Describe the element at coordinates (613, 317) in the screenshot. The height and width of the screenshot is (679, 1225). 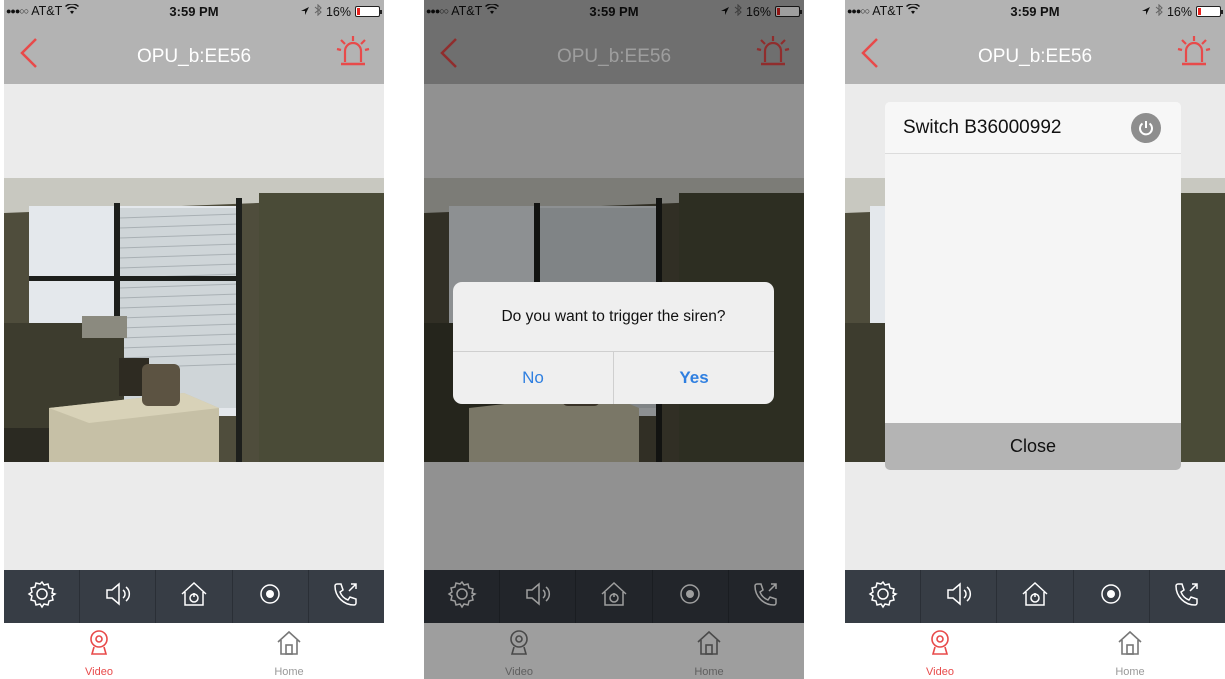
I see `alert-message: Do you want to trigger the siren?` at that location.